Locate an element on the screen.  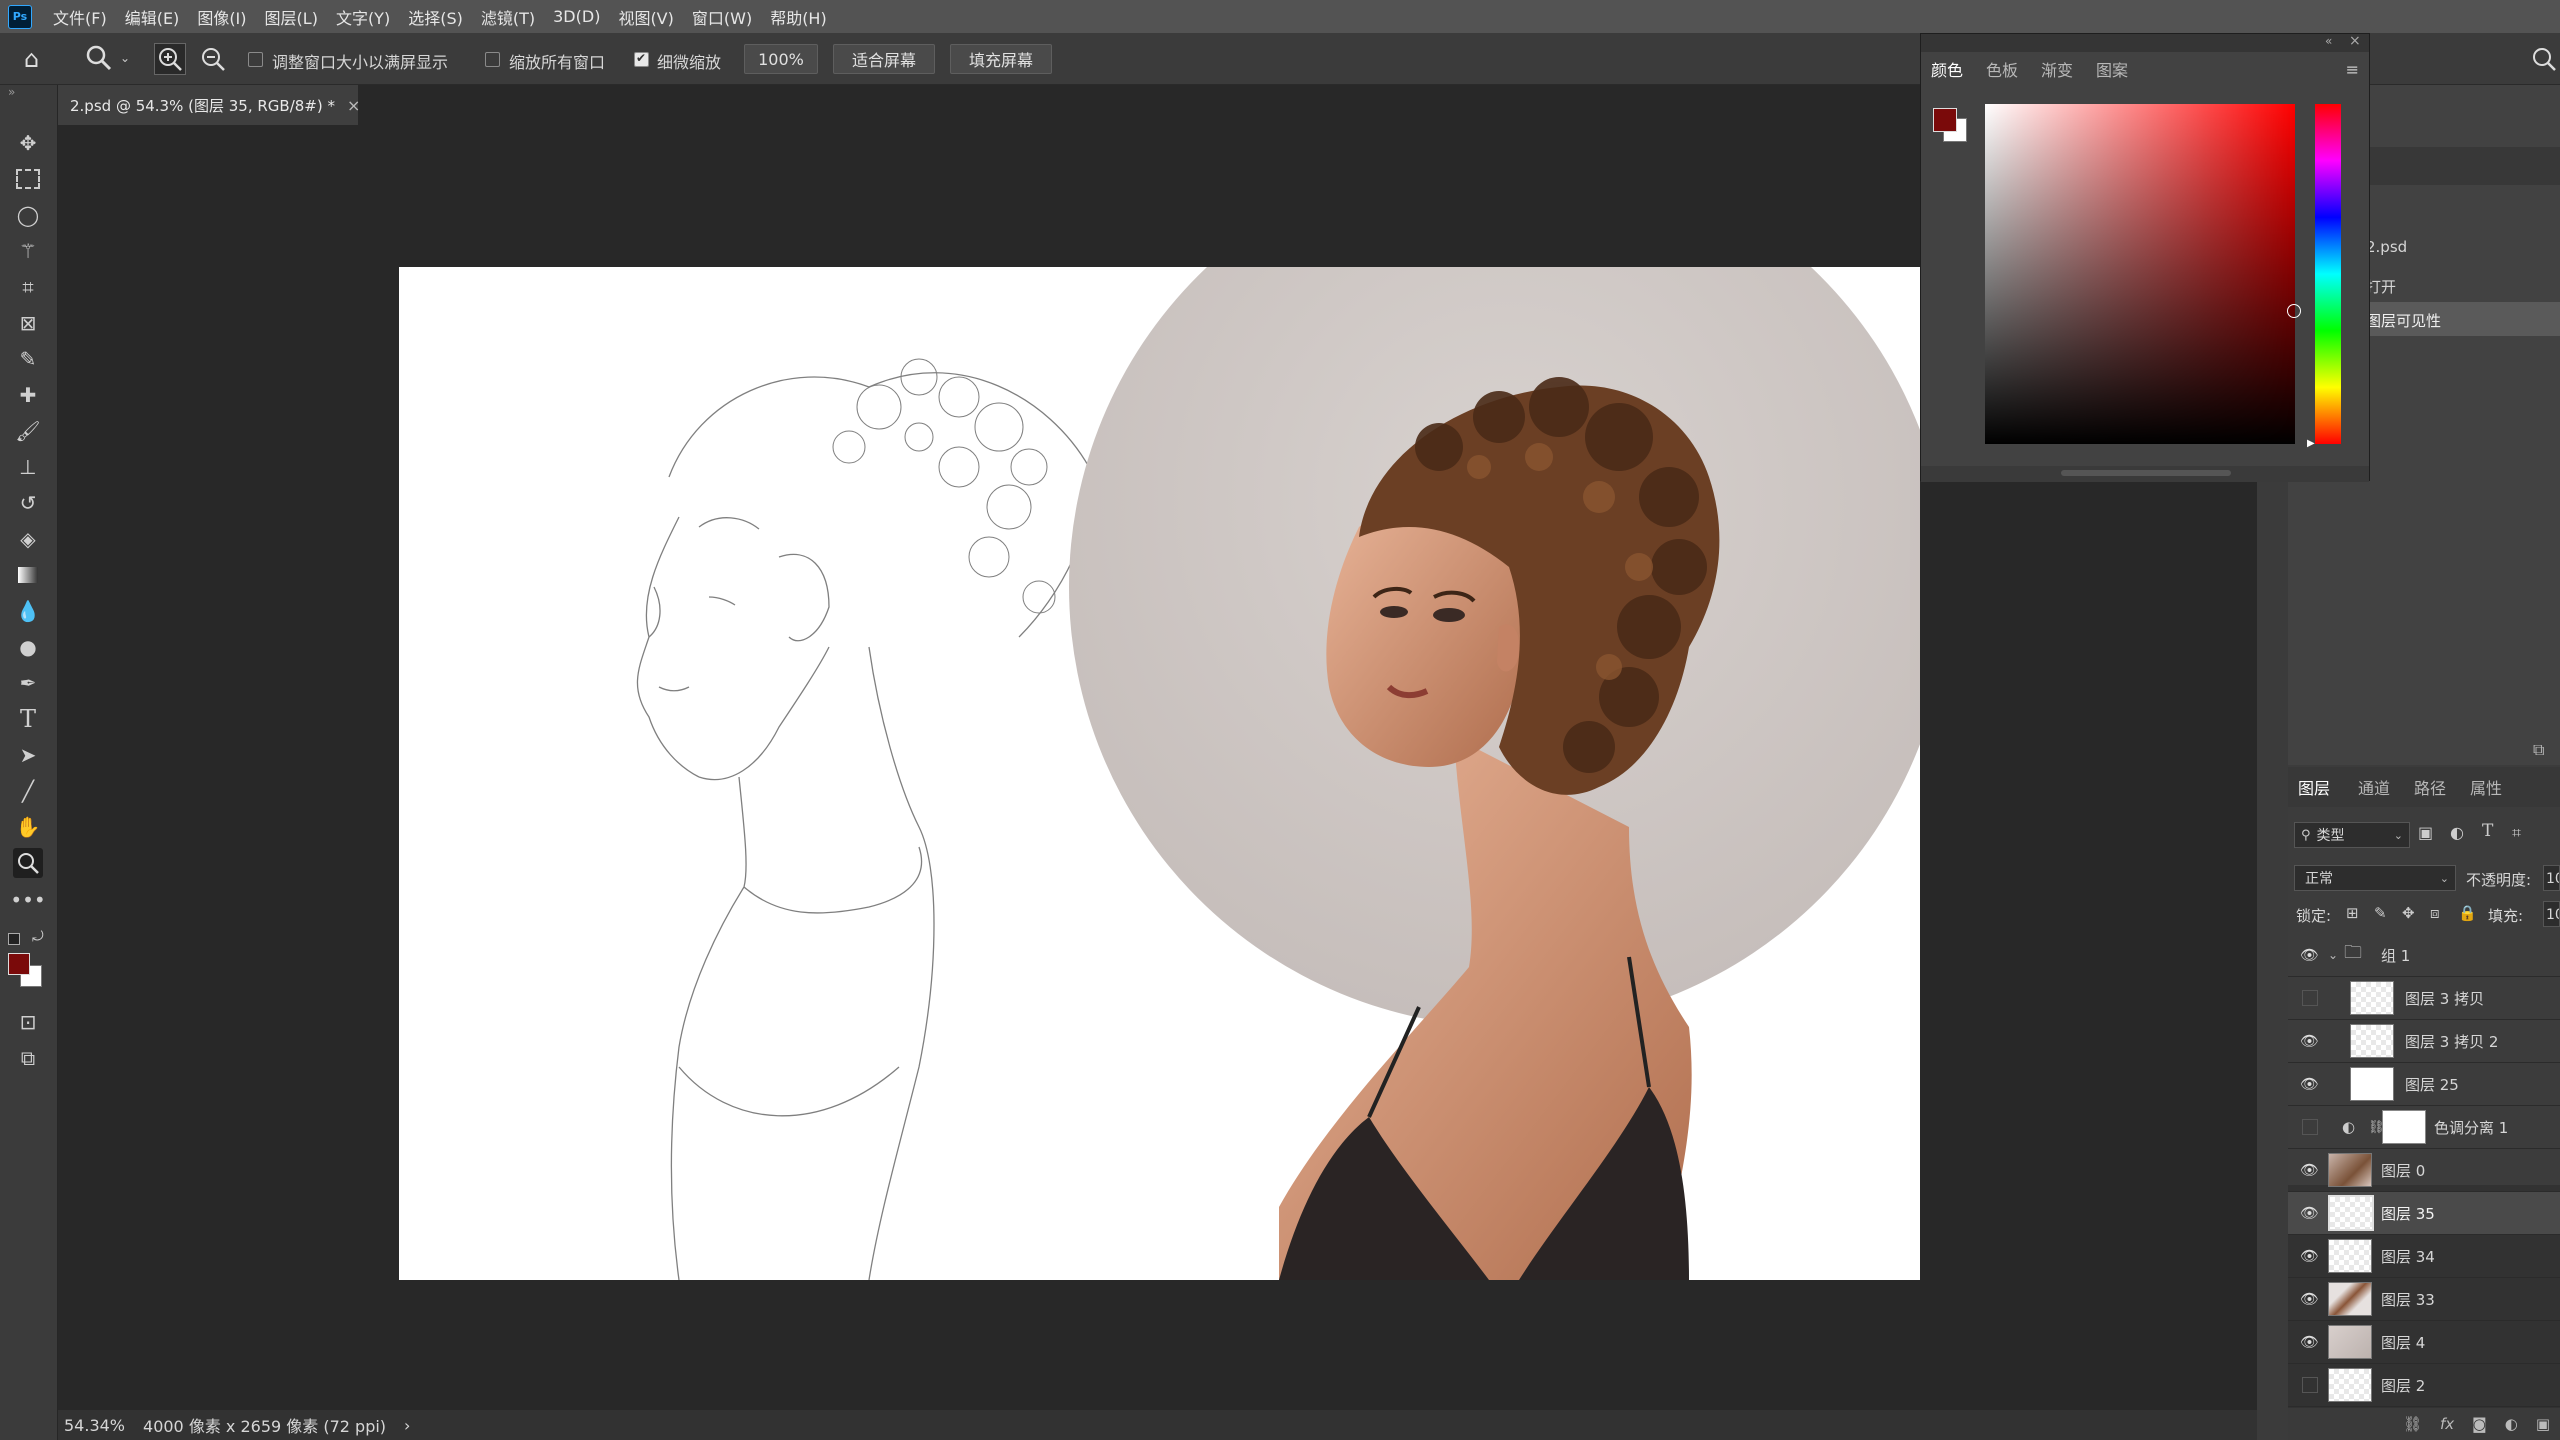
tab-patterns: 图案 is located at coordinates (2123, 69).